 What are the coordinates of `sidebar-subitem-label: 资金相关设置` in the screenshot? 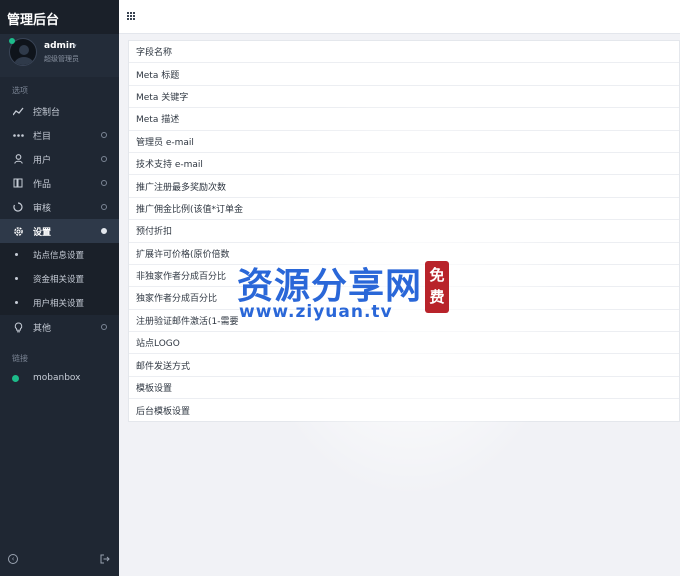 It's located at (59, 280).